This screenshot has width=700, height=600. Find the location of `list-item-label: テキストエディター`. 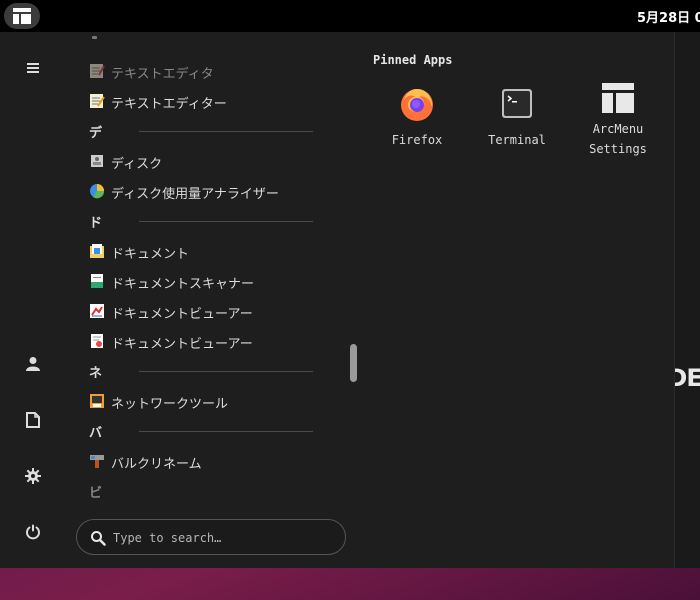

list-item-label: テキストエディター is located at coordinates (169, 104).